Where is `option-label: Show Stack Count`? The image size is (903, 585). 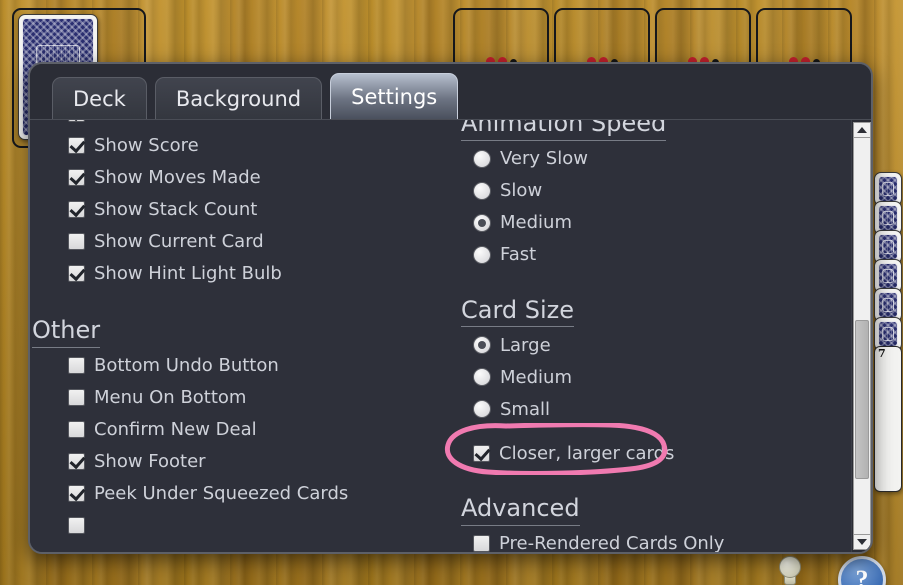 option-label: Show Stack Count is located at coordinates (176, 209).